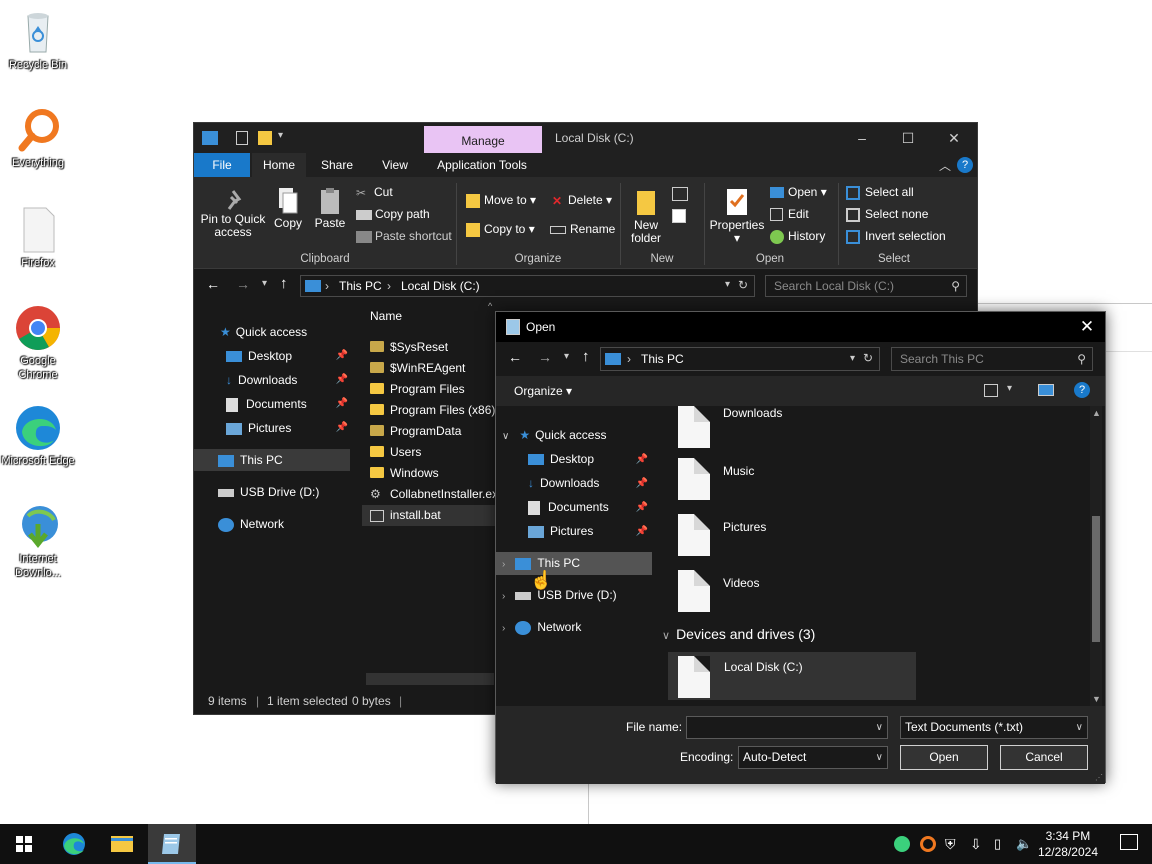 The height and width of the screenshot is (864, 1152). I want to click on file-name-input: ∨, so click(787, 727).